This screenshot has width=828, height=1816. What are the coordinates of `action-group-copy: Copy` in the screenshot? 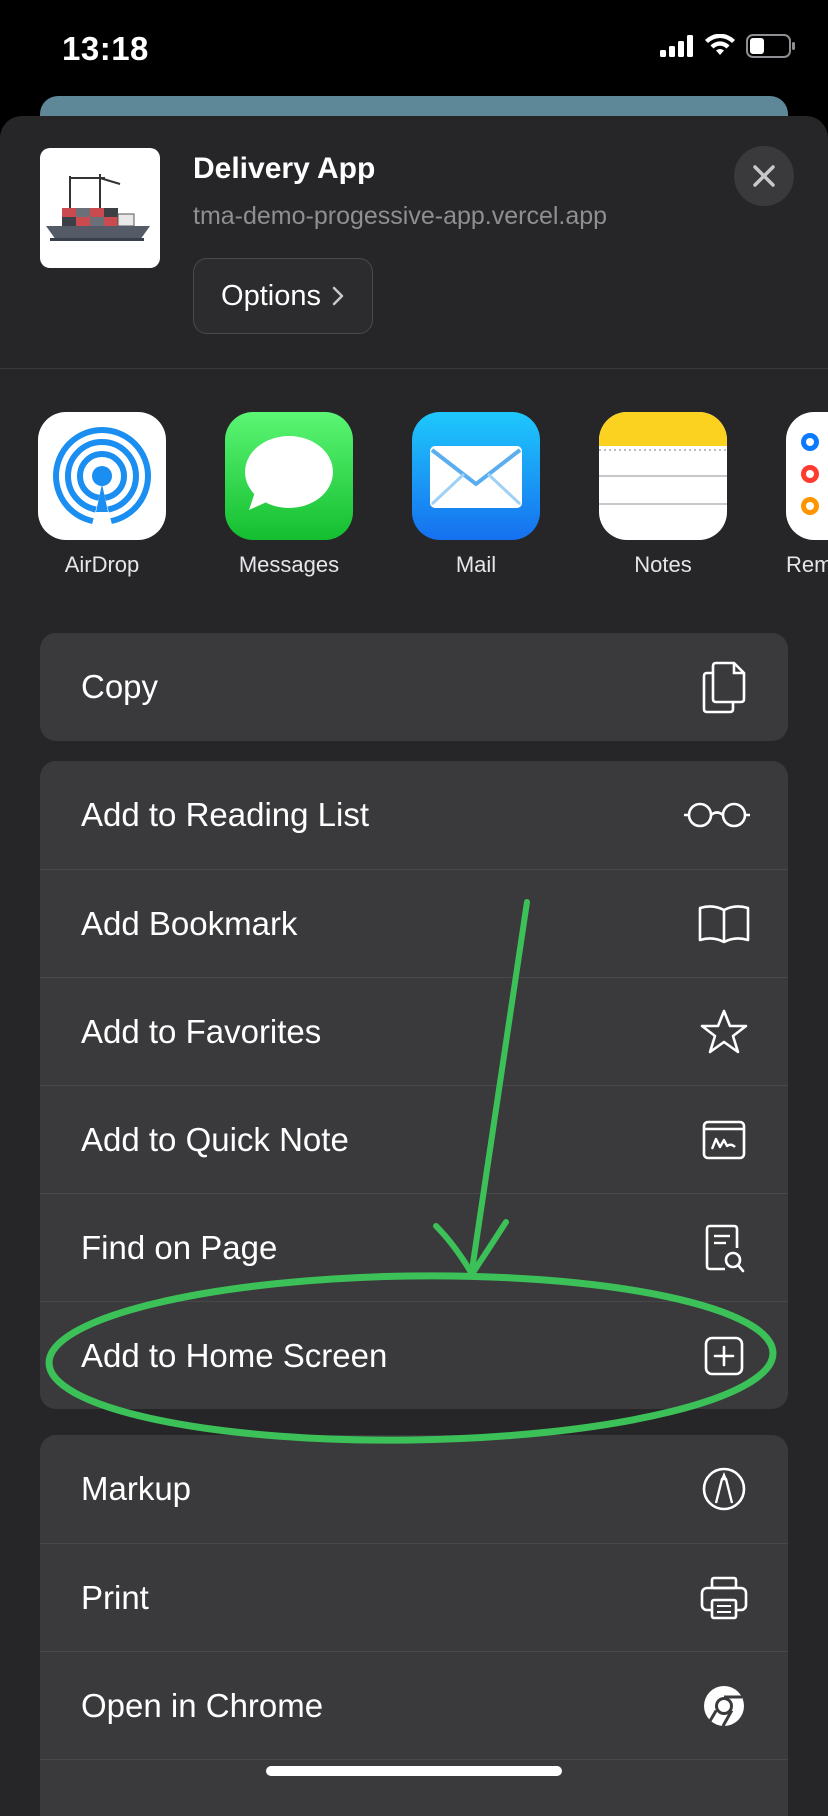 It's located at (414, 687).